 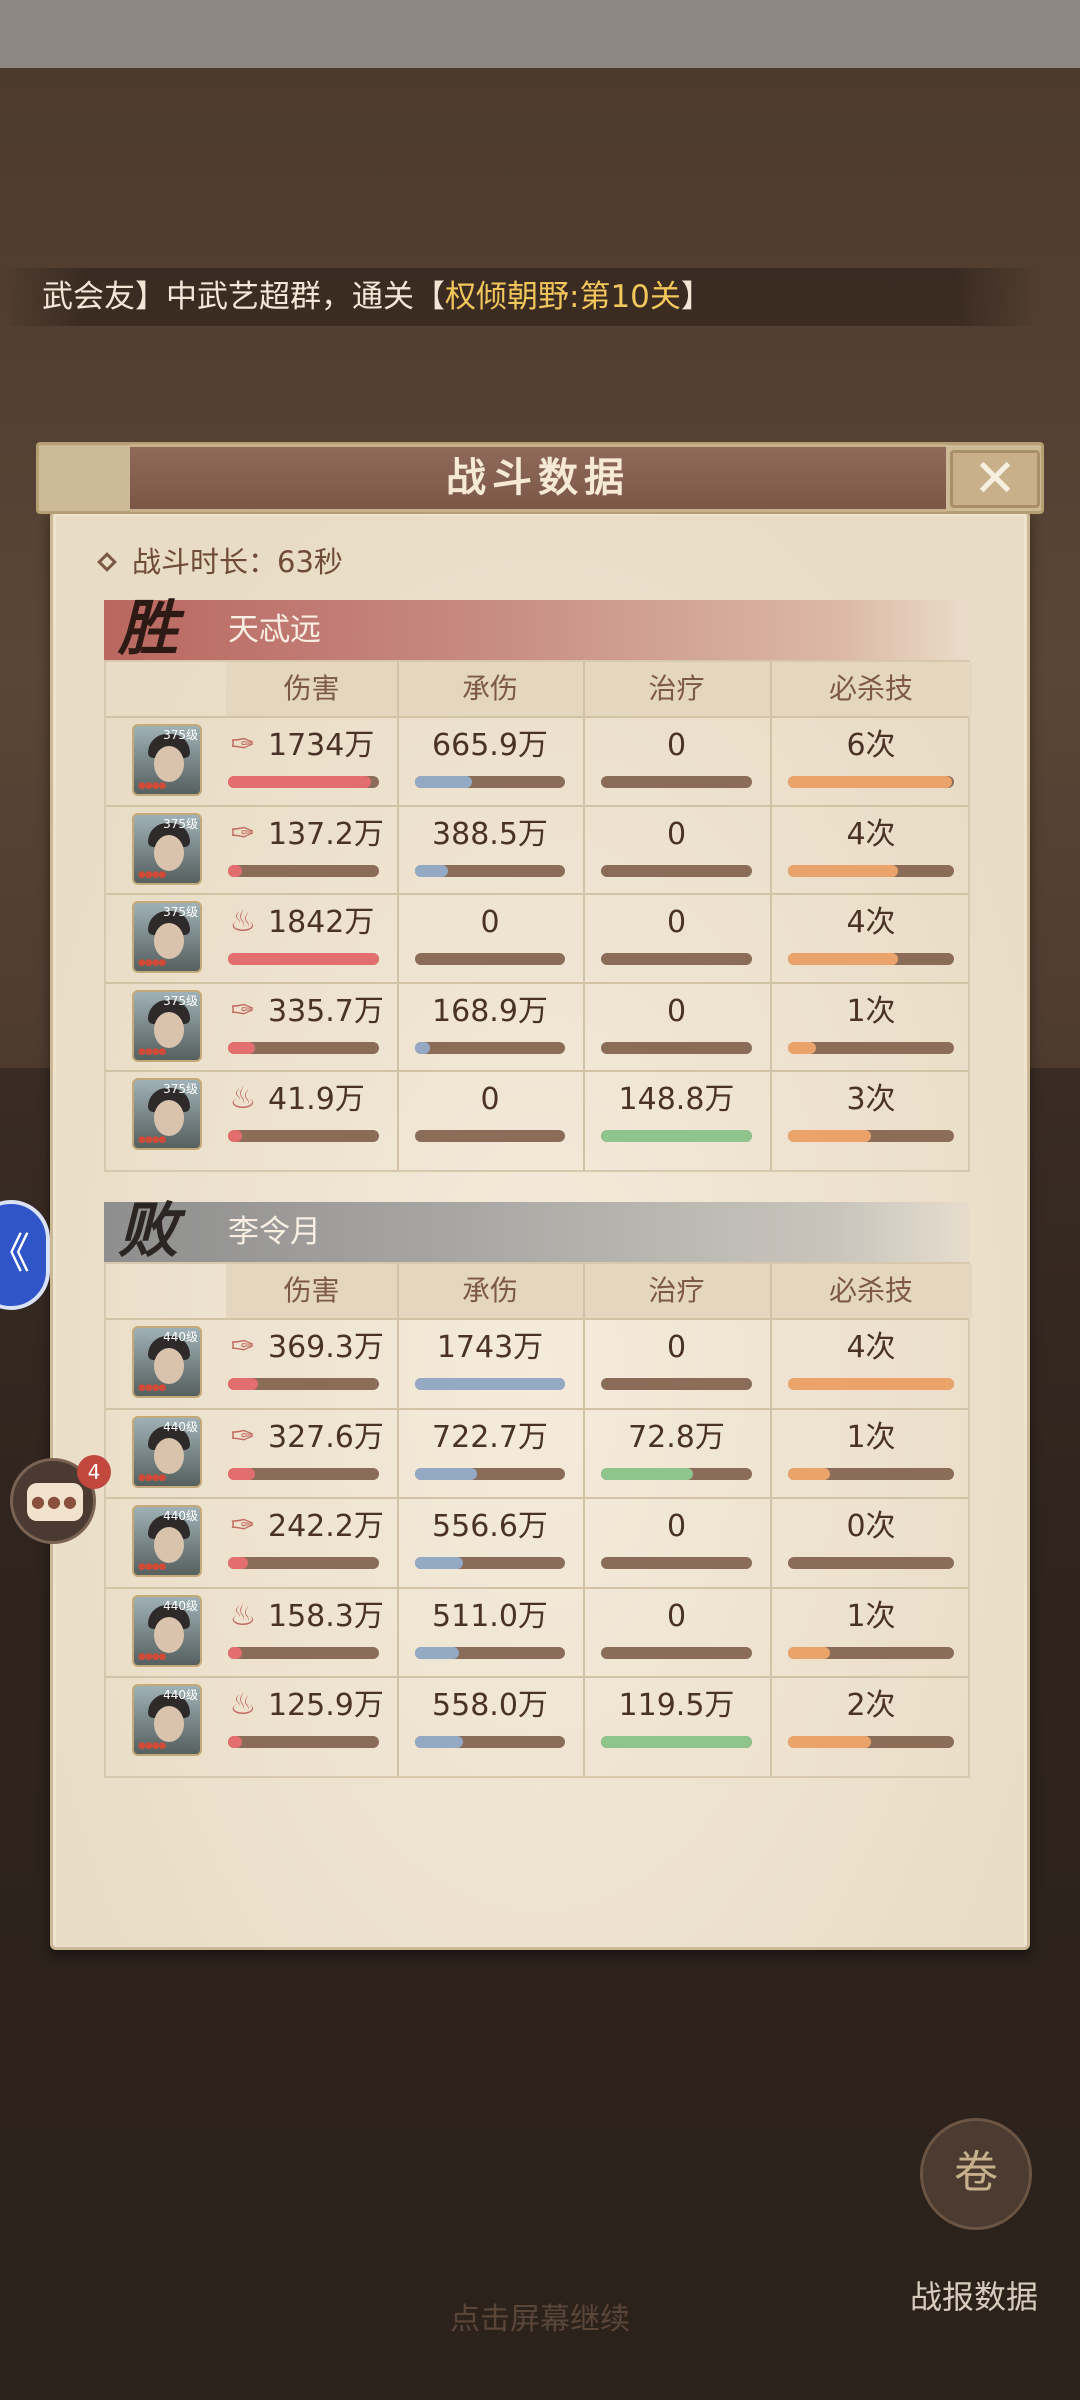 I want to click on stat-skill: 1次, so click(x=871, y=1011).